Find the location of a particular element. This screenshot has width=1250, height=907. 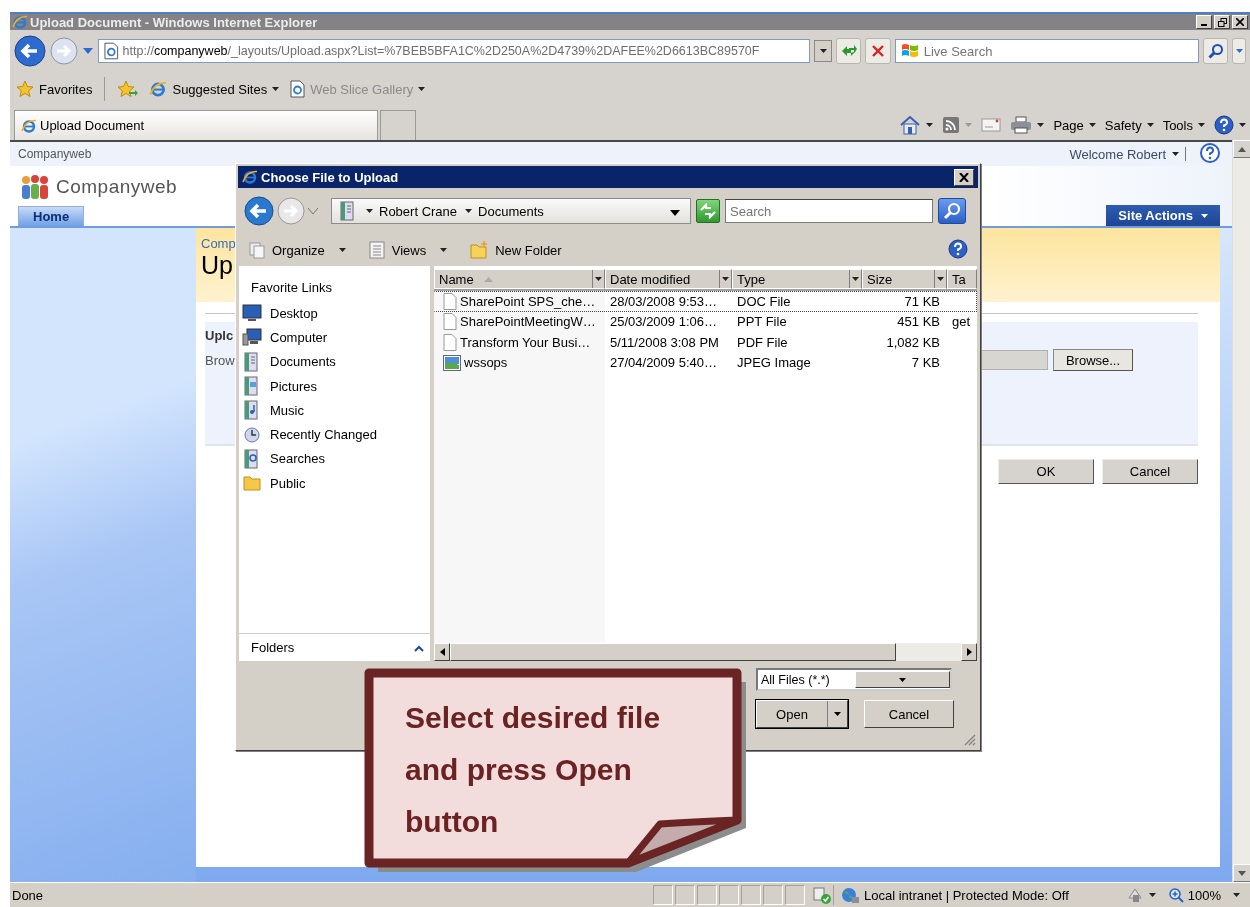

print-button is located at coordinates (1027, 125).